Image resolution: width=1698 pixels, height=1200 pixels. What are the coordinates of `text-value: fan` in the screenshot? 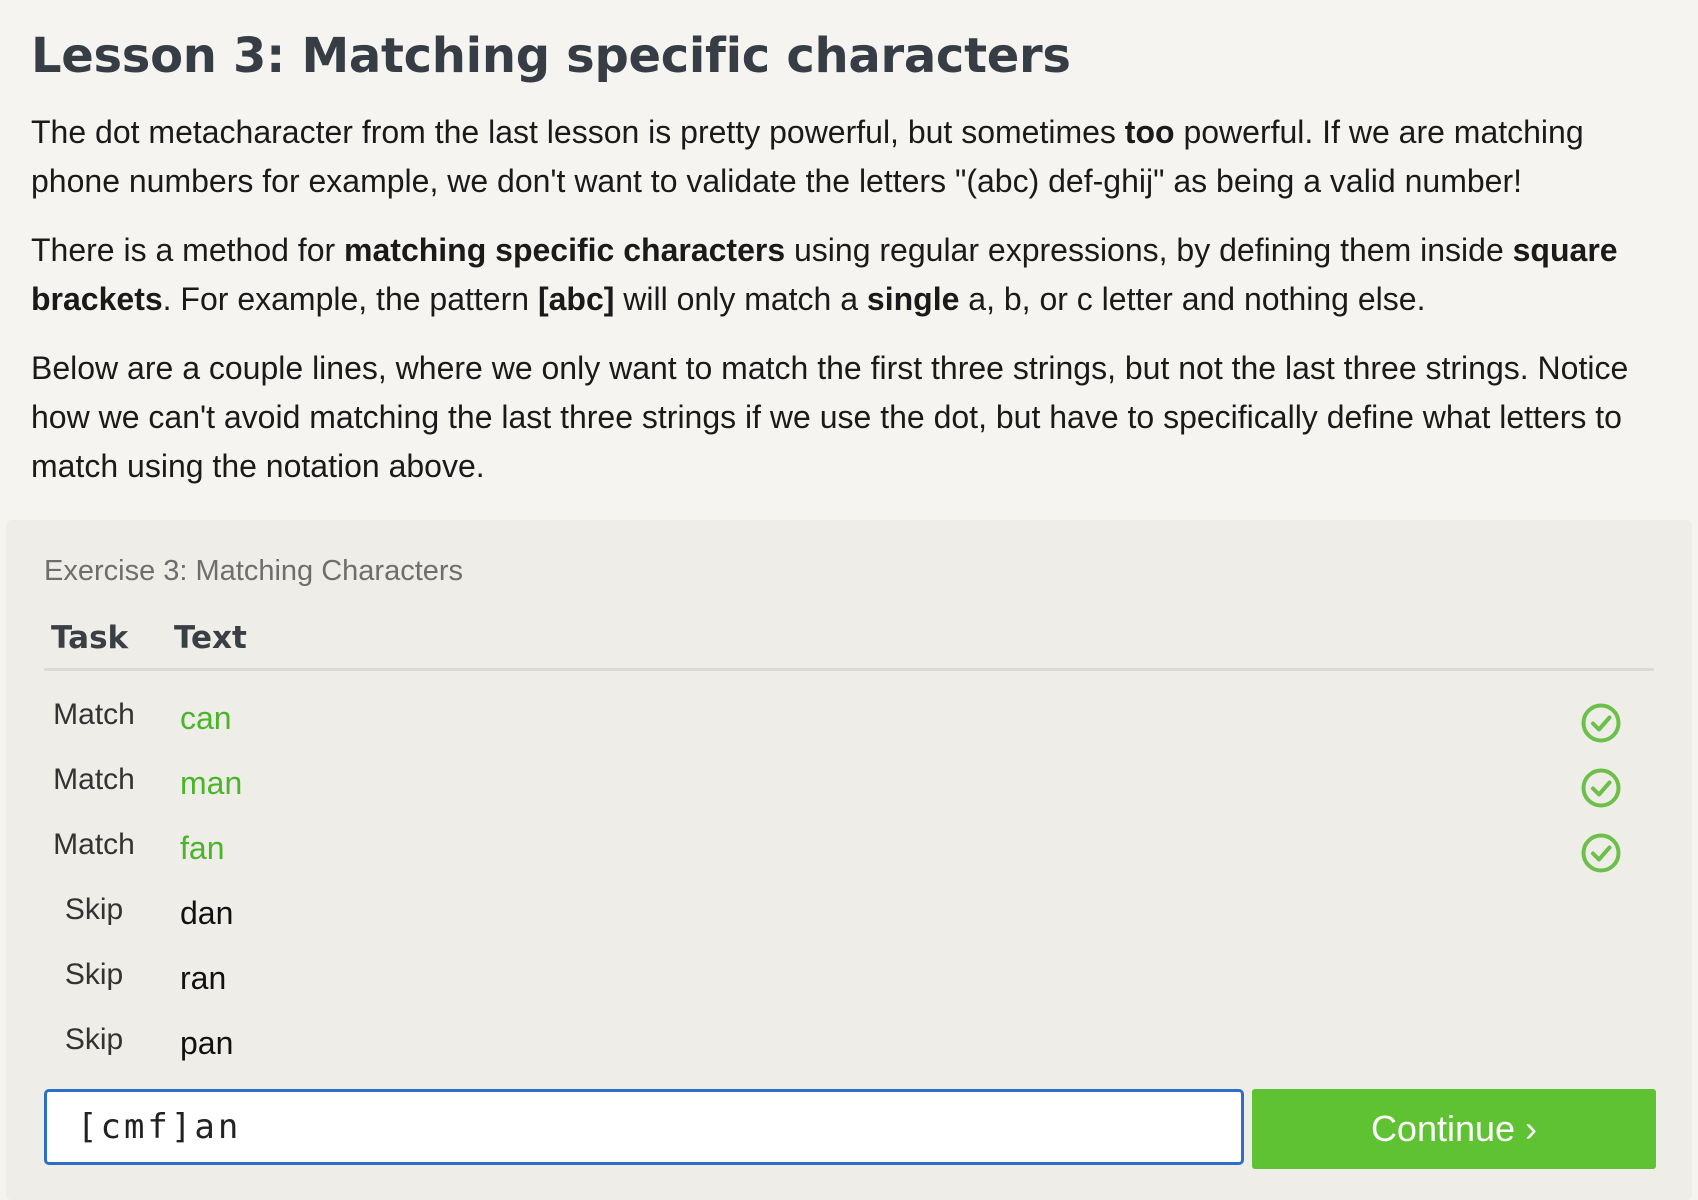 It's located at (202, 848).